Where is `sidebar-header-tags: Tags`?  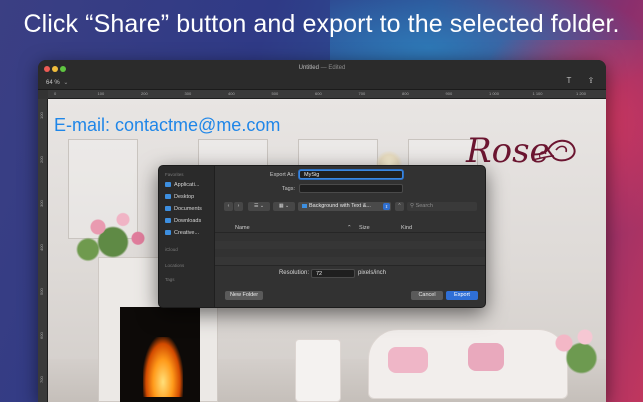
sidebar-header-tags: Tags is located at coordinates (170, 279).